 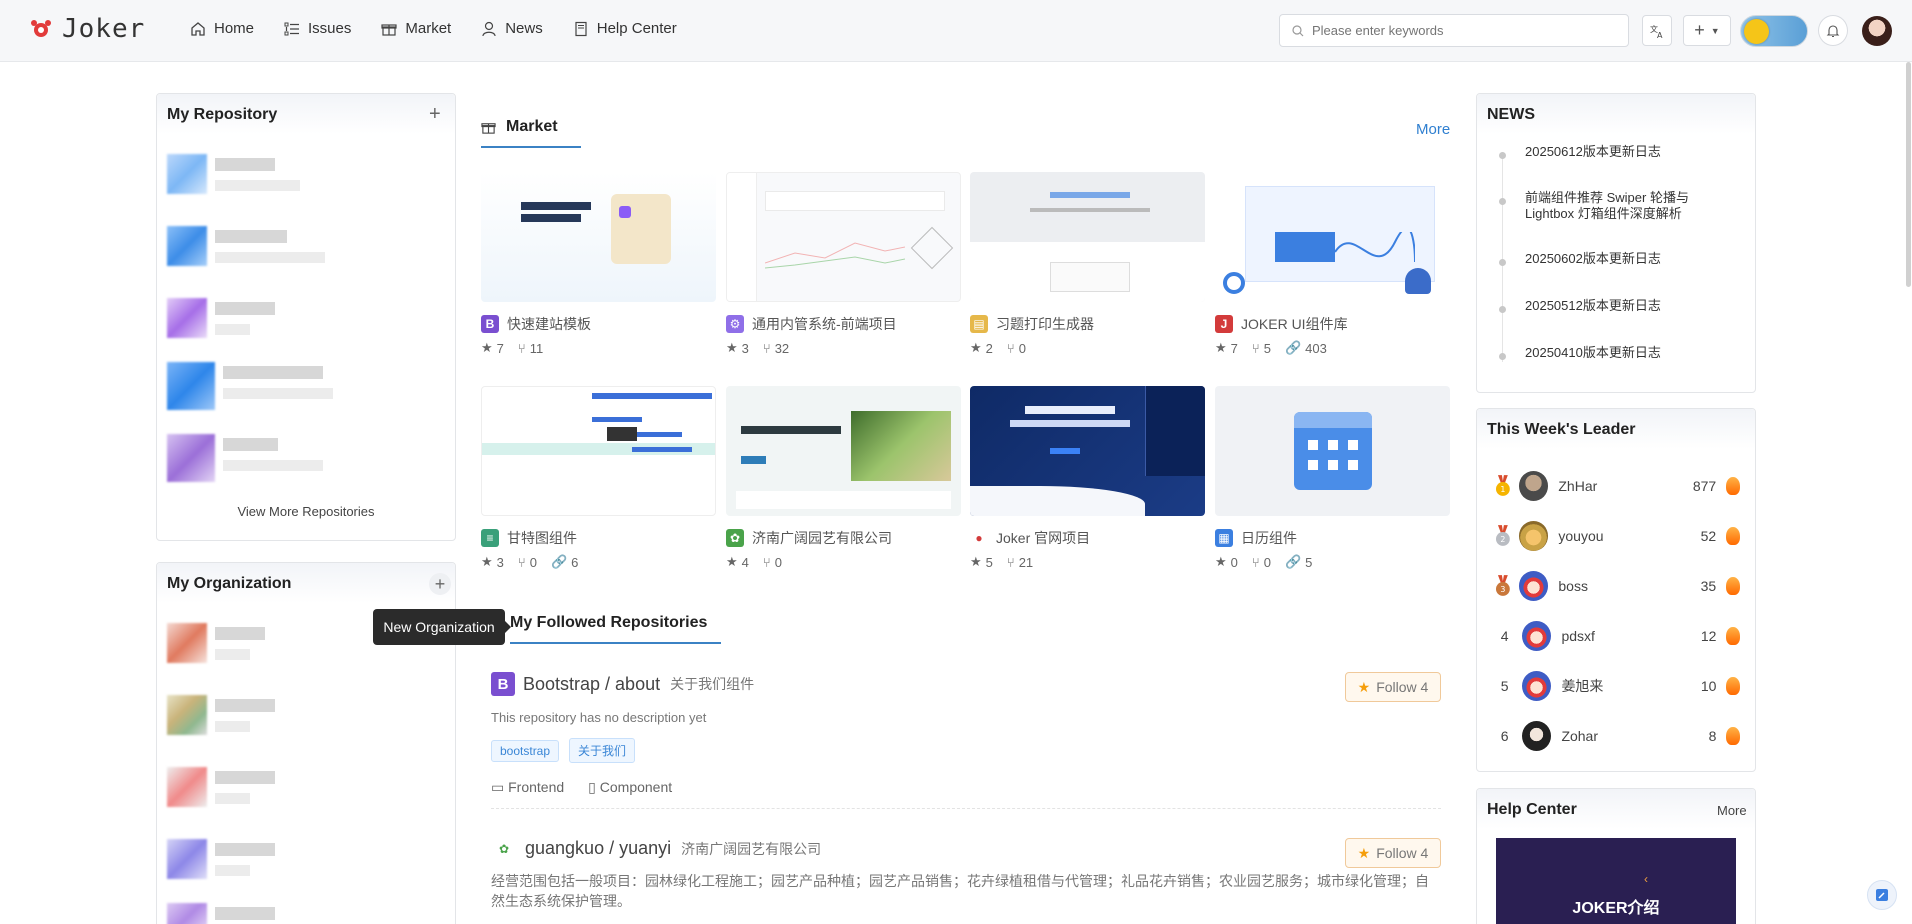 I want to click on market-card: B 快速建站模板 ★ 7 ⑂ 11, so click(x=598, y=264).